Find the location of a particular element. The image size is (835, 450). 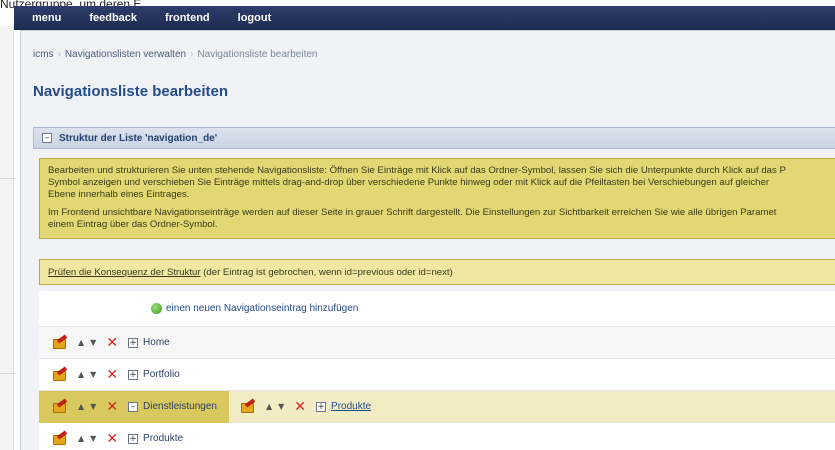

collapse-toggle-icon: – is located at coordinates (47, 138).